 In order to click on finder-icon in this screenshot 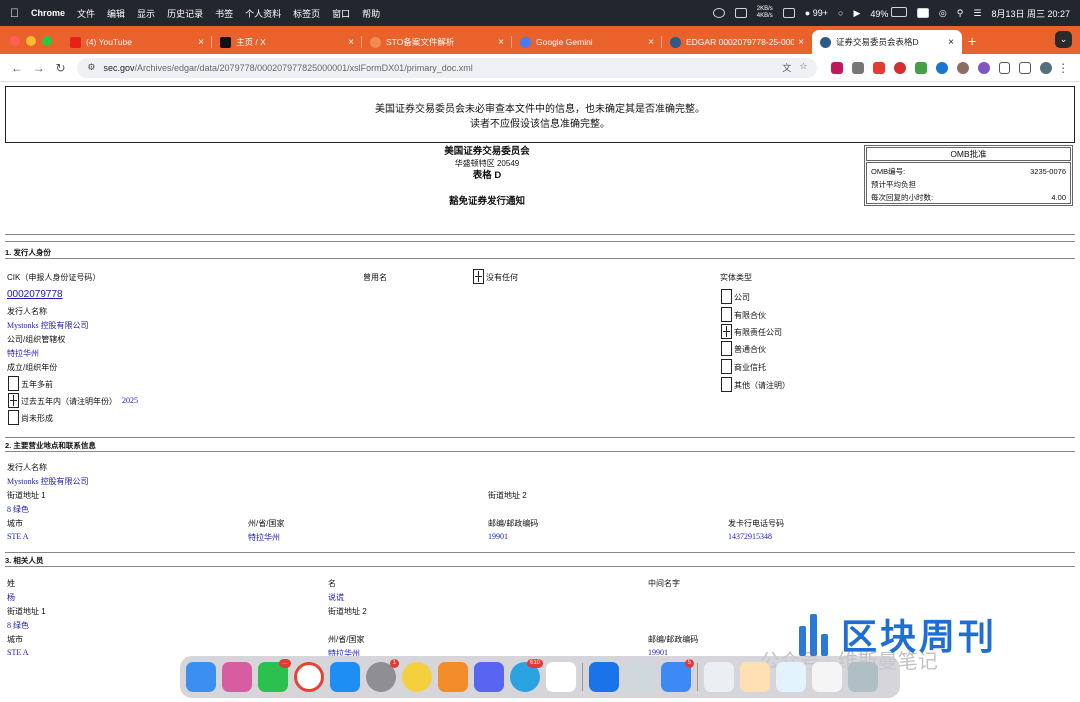, I will do `click(201, 677)`.